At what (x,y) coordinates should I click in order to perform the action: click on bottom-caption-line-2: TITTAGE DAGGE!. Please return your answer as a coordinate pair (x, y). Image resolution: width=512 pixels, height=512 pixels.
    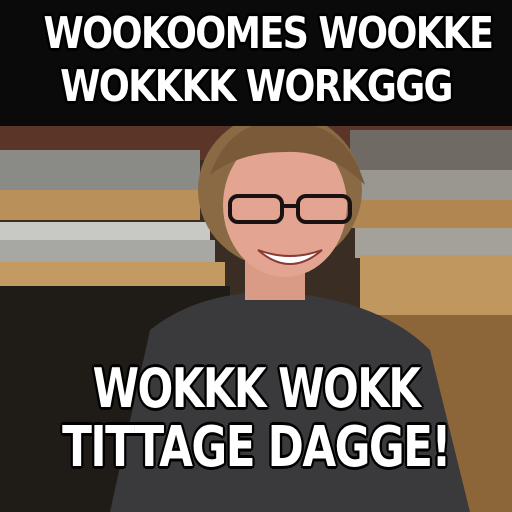
    Looking at the image, I should click on (256, 447).